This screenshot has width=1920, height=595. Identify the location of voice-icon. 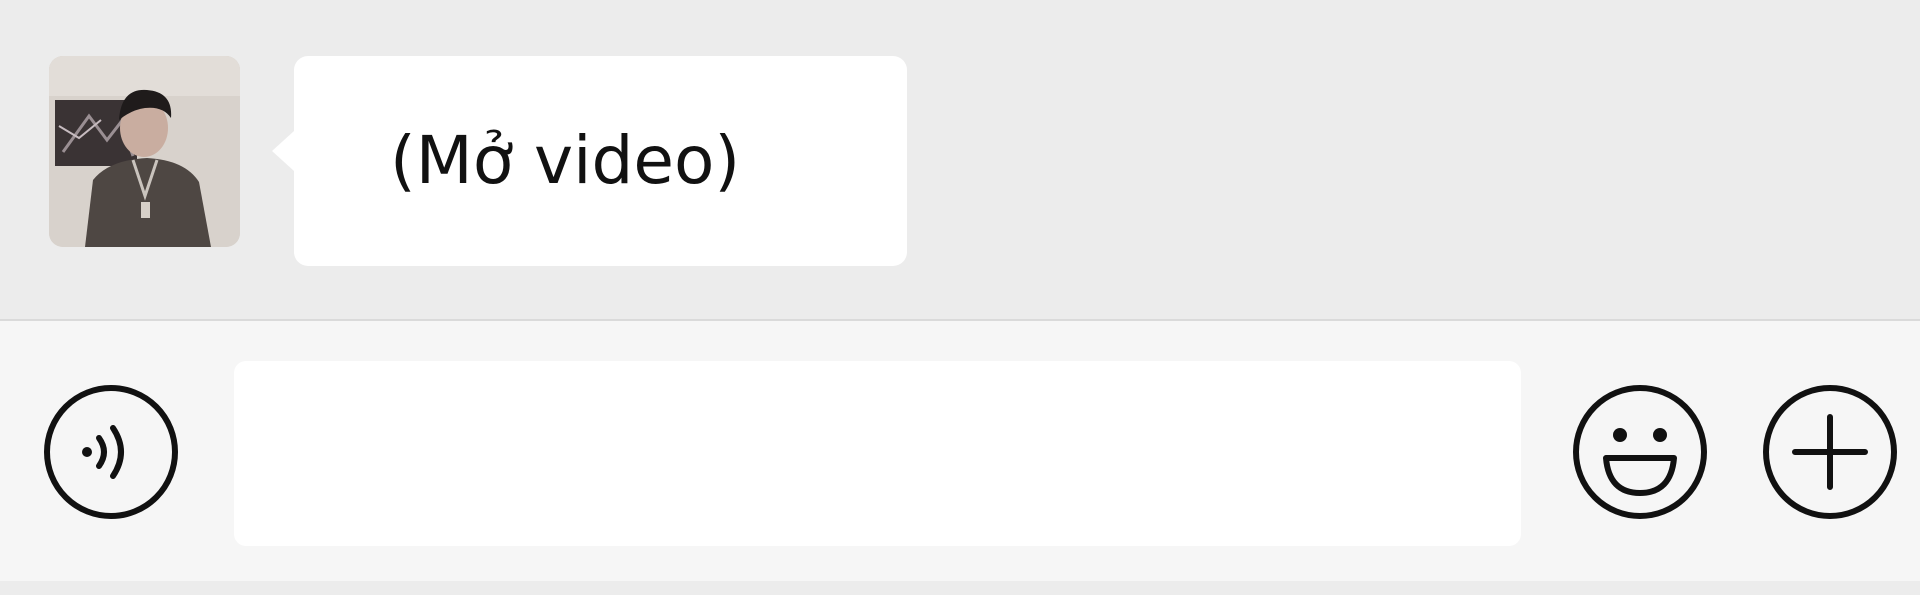
(111, 452).